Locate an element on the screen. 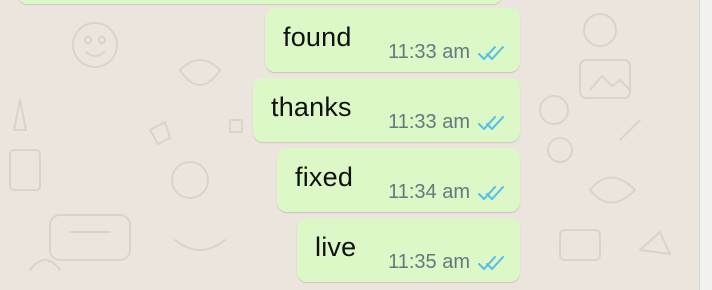 The image size is (712, 290). message-meta: 11:34 am is located at coordinates (446, 192).